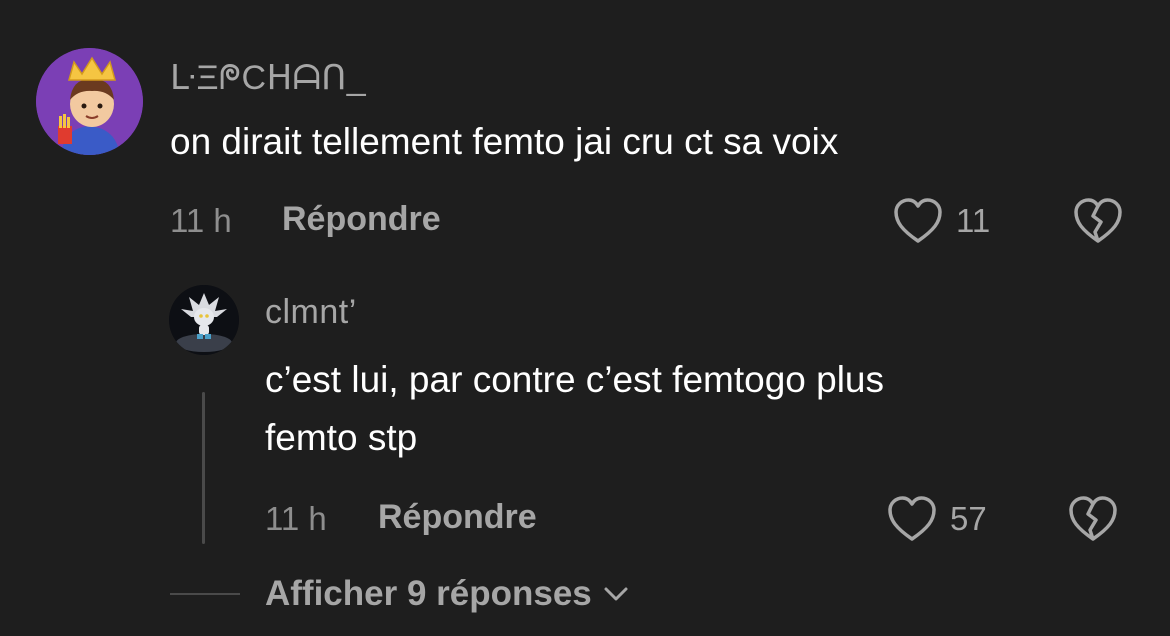 Image resolution: width=1170 pixels, height=636 pixels. I want to click on reply-text-line-2: femto stp, so click(341, 437).